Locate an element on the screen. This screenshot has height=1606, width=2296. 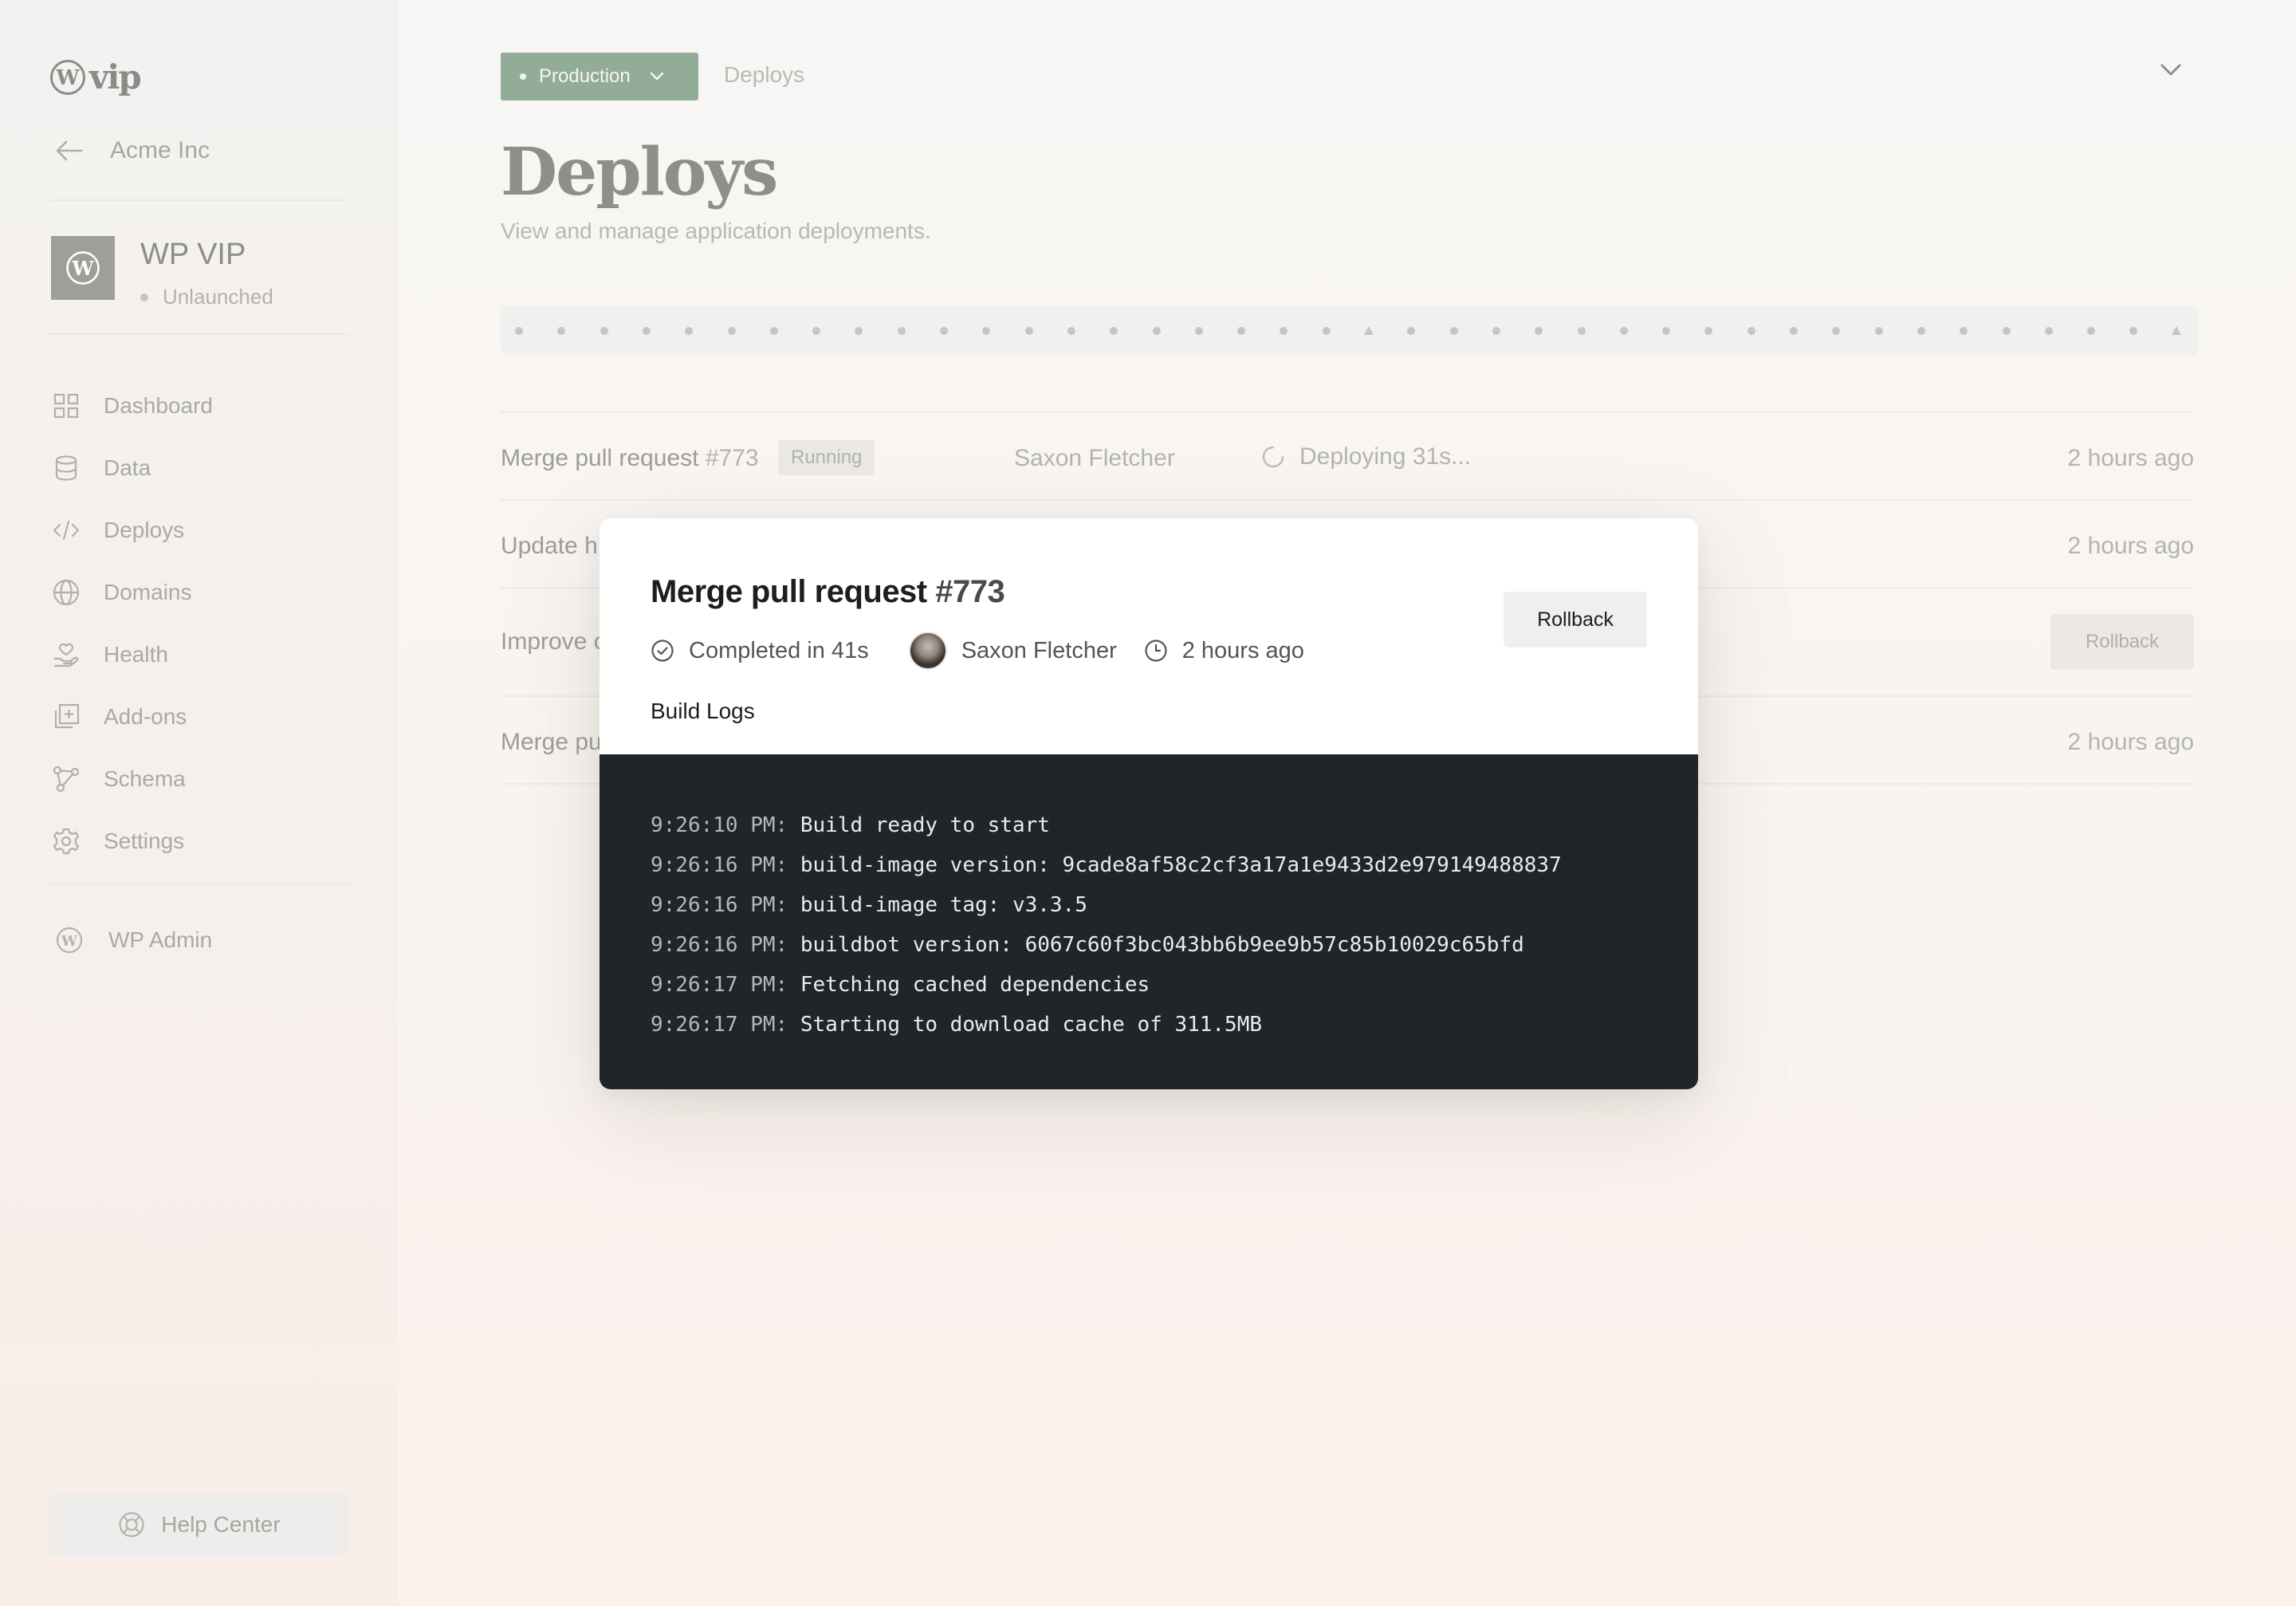
sidebar-item-dashboard: Dashboard is located at coordinates (133, 406).